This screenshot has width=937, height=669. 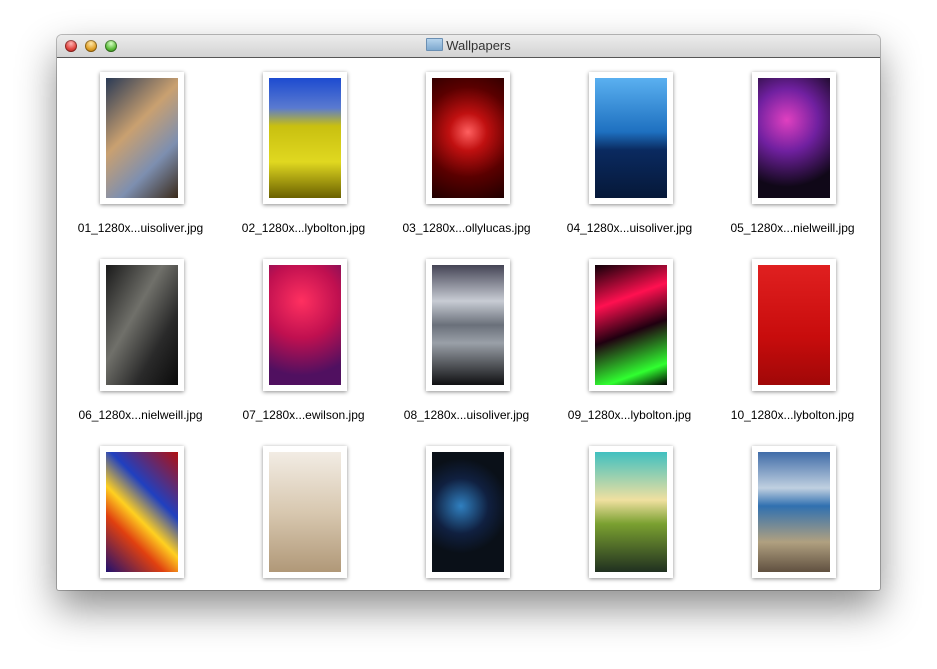 I want to click on file-name: 06_1280x...nielweill.jpg, so click(x=140, y=415).